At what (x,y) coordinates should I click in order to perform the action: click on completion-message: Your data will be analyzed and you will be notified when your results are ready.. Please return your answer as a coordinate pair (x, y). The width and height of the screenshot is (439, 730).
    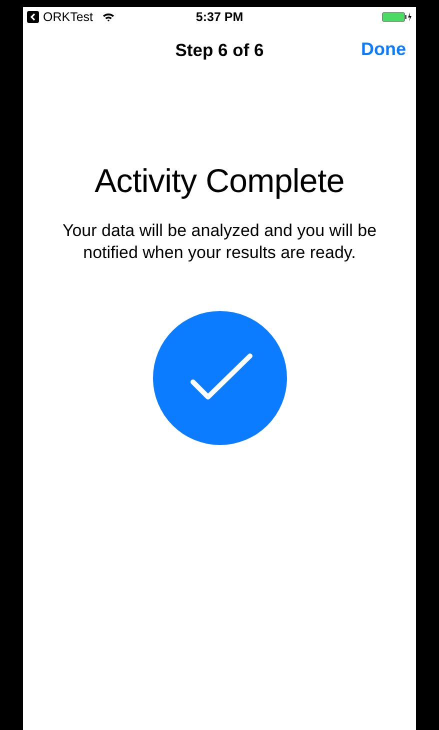
    Looking at the image, I should click on (219, 242).